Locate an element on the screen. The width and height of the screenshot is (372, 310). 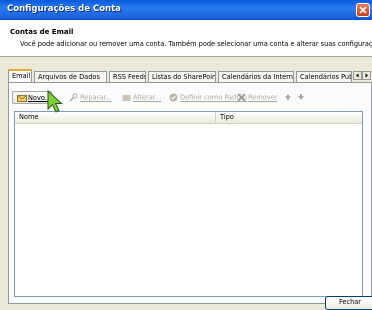
list-header: Nome Tipo is located at coordinates (188, 118).